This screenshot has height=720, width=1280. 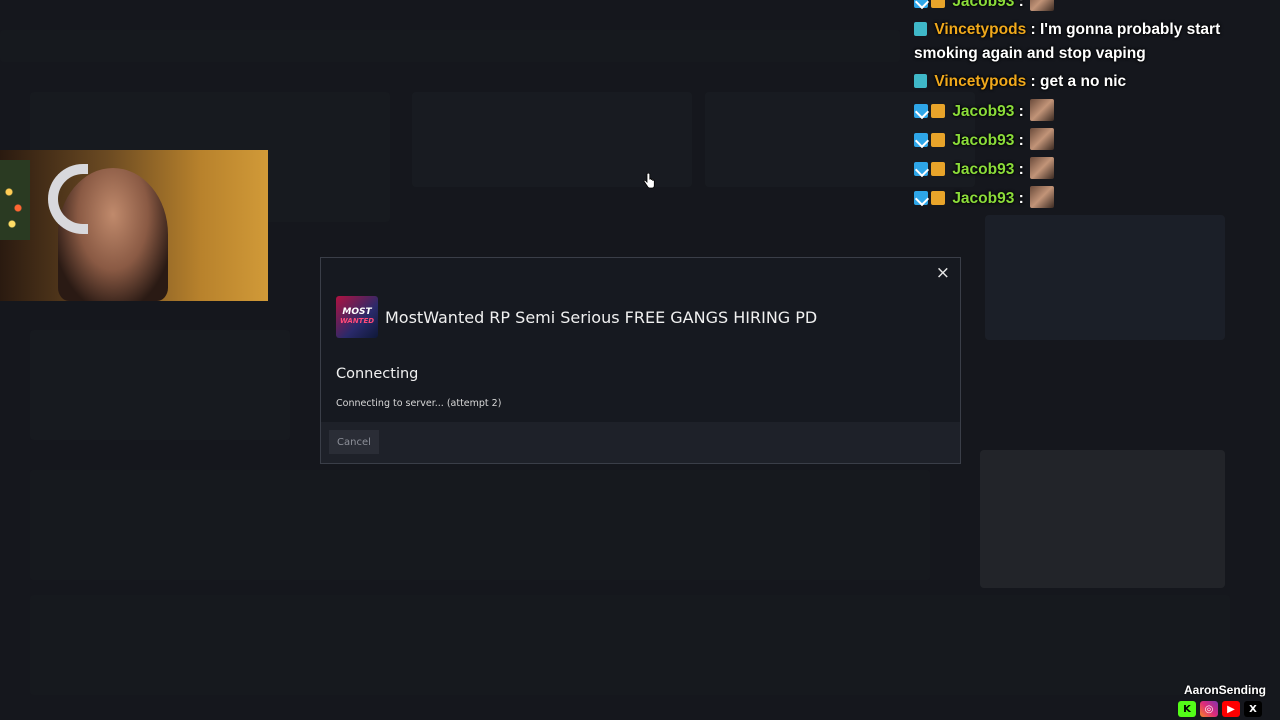 What do you see at coordinates (15, 200) in the screenshot?
I see `christmas-tree-image` at bounding box center [15, 200].